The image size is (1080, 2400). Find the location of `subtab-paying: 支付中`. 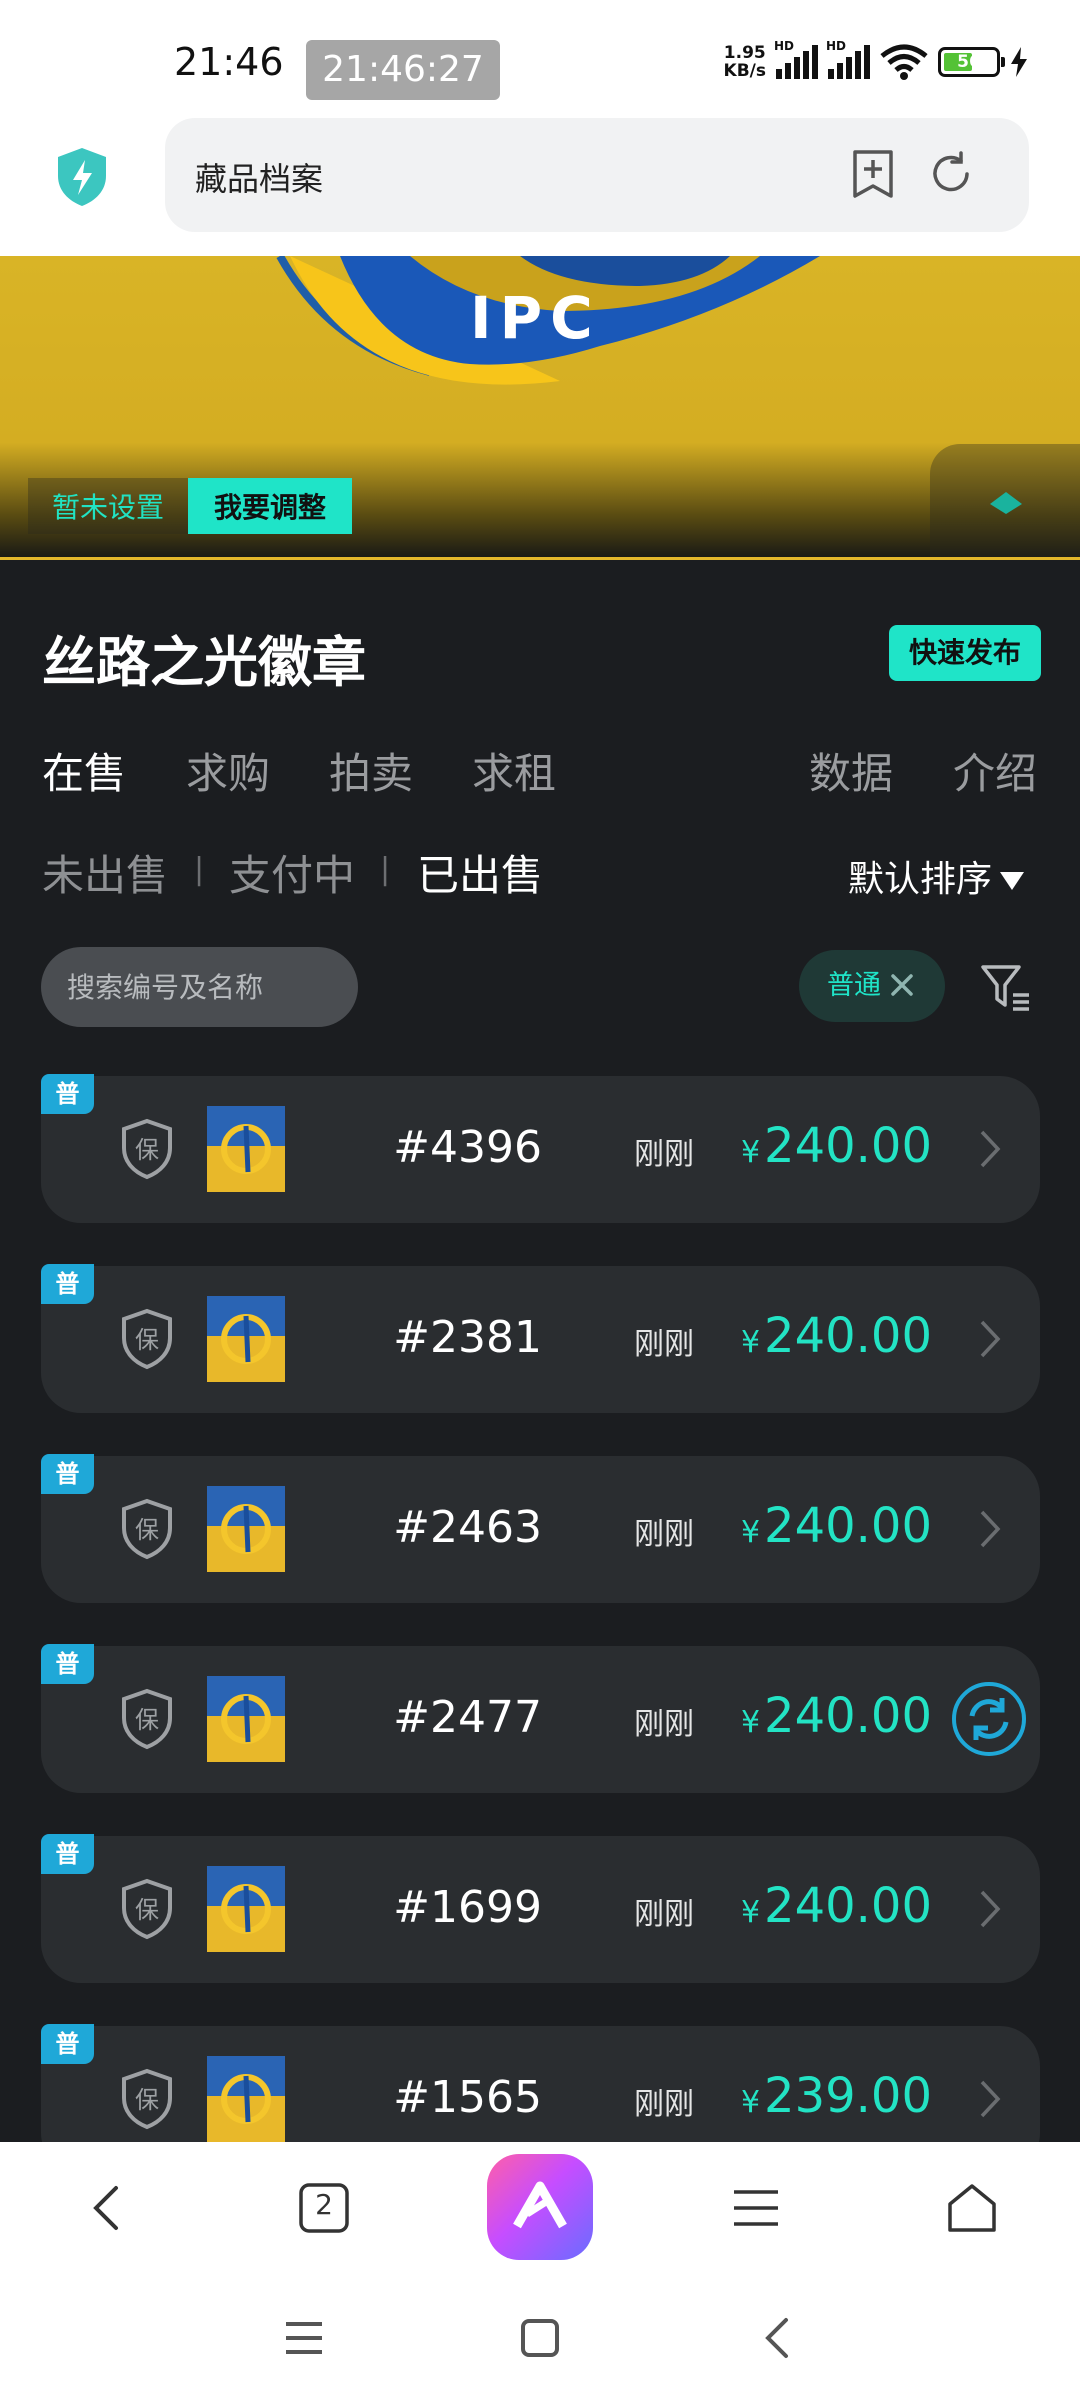

subtab-paying: 支付中 is located at coordinates (292, 872).